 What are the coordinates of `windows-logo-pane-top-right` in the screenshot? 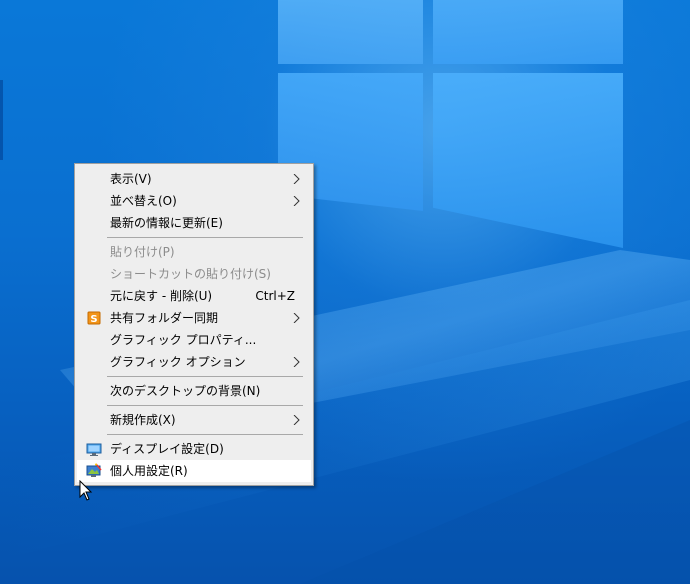 It's located at (528, 32).